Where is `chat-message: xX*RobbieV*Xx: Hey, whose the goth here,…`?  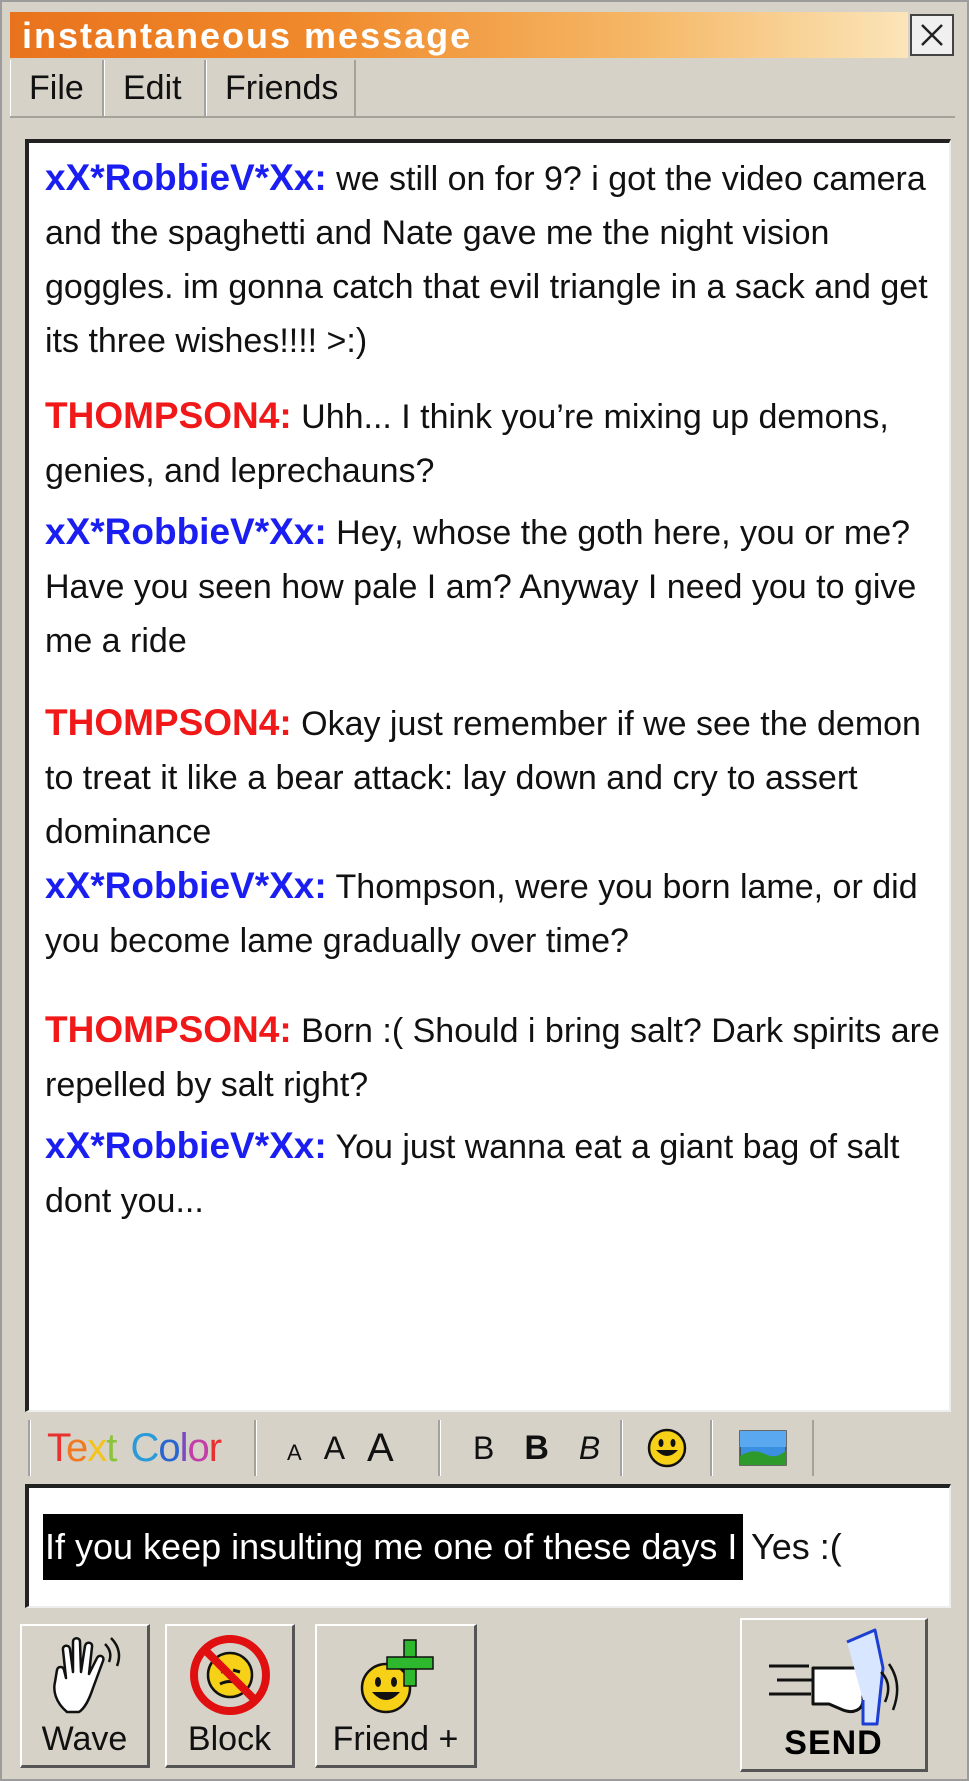
chat-message: xX*RobbieV*Xx: Hey, whose the goth here,… is located at coordinates (495, 586).